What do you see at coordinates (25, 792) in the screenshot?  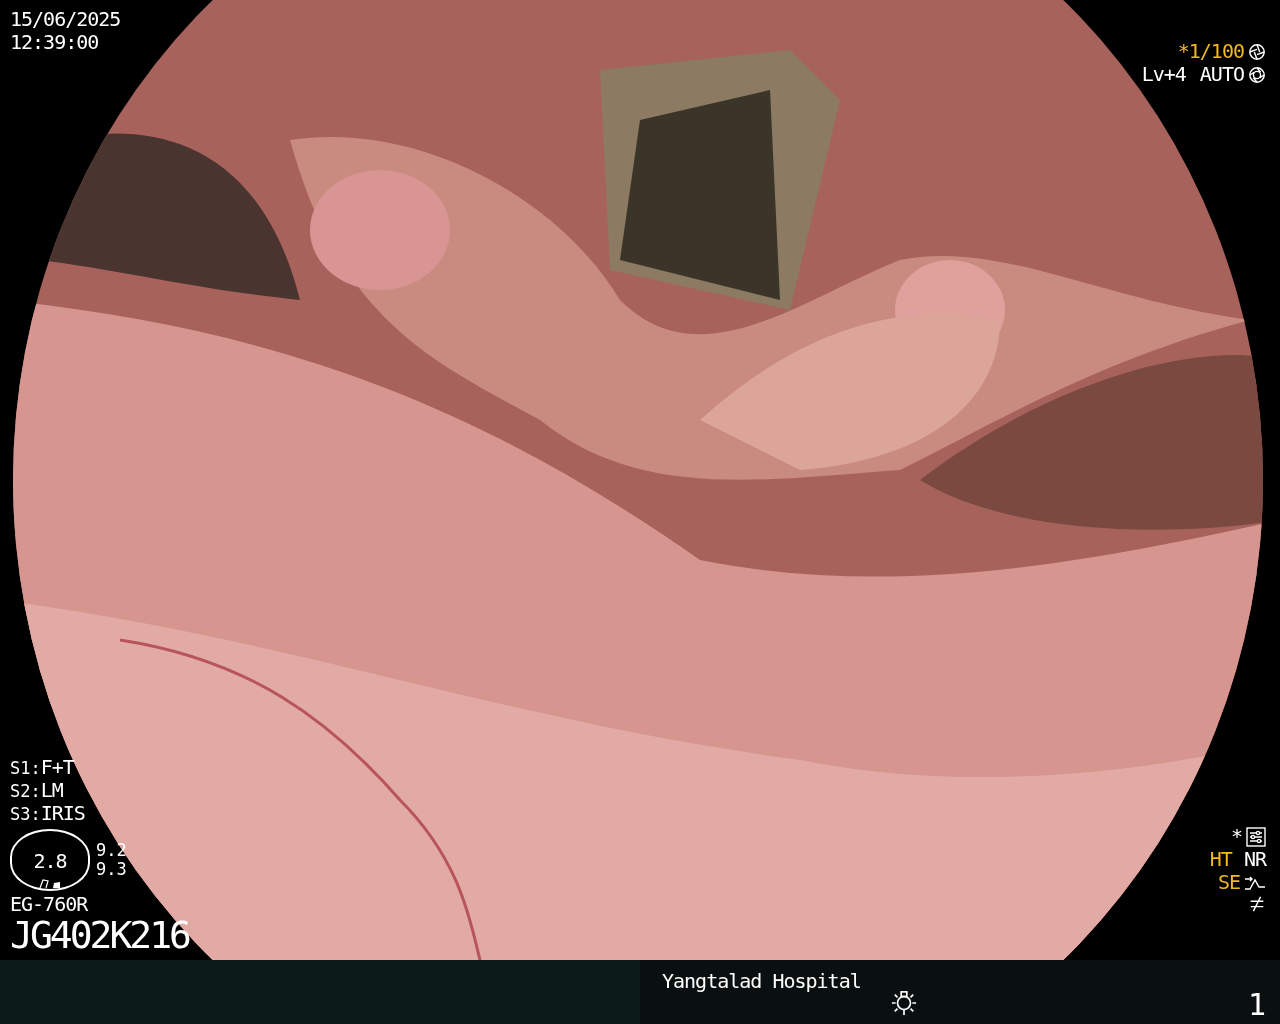 I see `setting-label: S2:` at bounding box center [25, 792].